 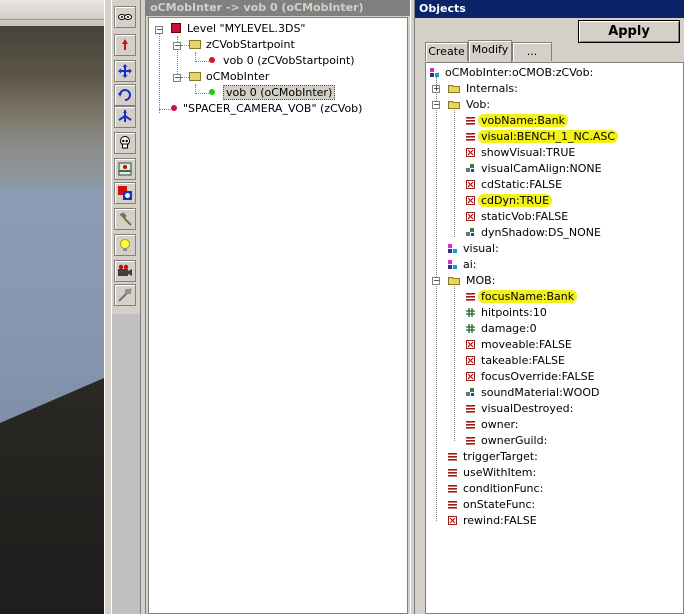 I want to click on property-row: showVisual:TRUE, so click(x=520, y=153).